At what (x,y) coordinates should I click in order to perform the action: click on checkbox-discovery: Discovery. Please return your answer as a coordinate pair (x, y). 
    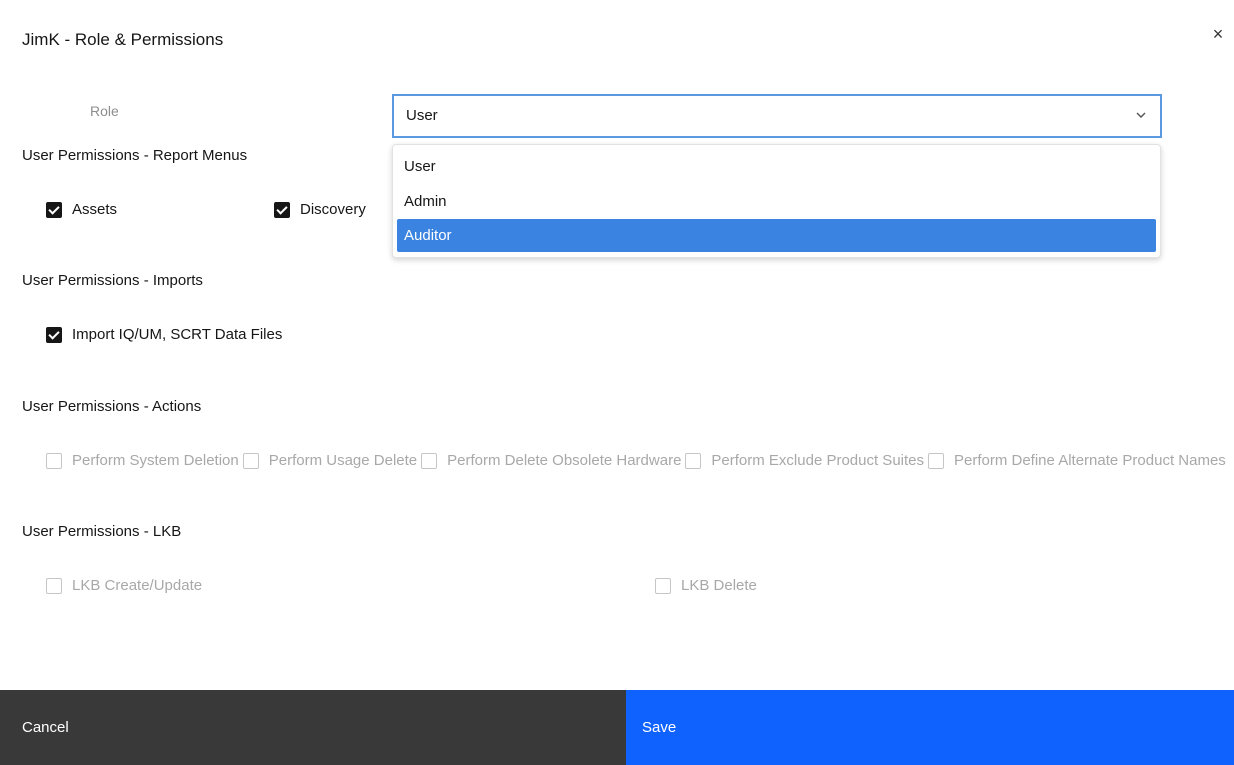
    Looking at the image, I should click on (320, 209).